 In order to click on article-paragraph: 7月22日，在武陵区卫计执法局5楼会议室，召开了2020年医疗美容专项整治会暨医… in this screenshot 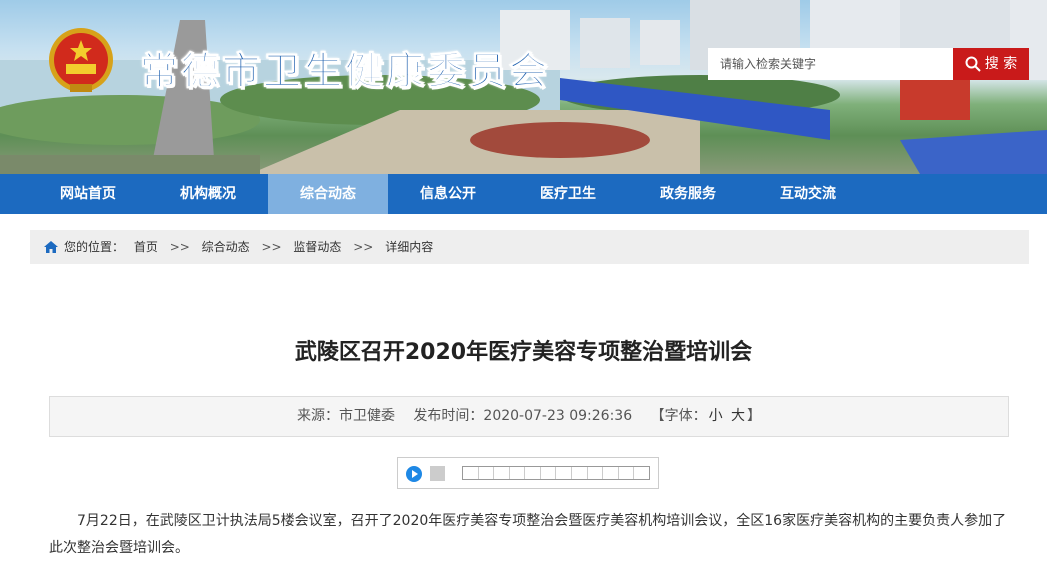, I will do `click(528, 534)`.